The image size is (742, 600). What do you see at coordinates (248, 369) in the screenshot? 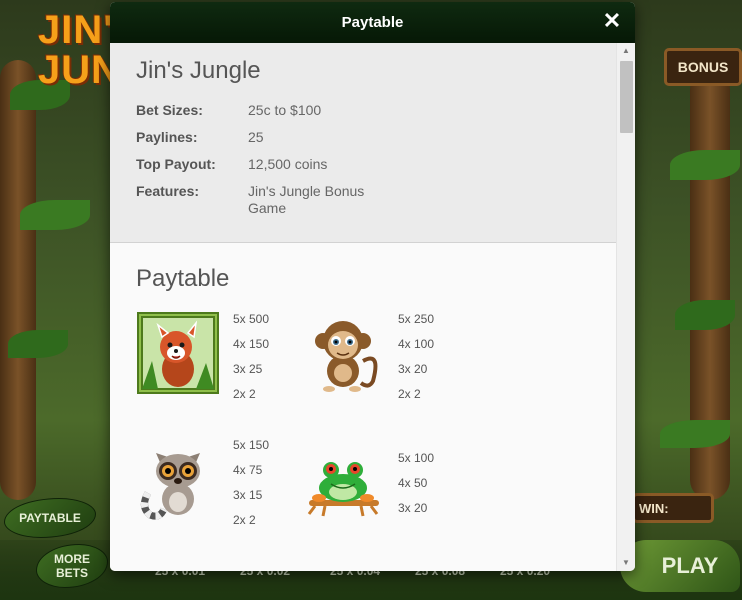
I see `payout-value: 3x 25` at bounding box center [248, 369].